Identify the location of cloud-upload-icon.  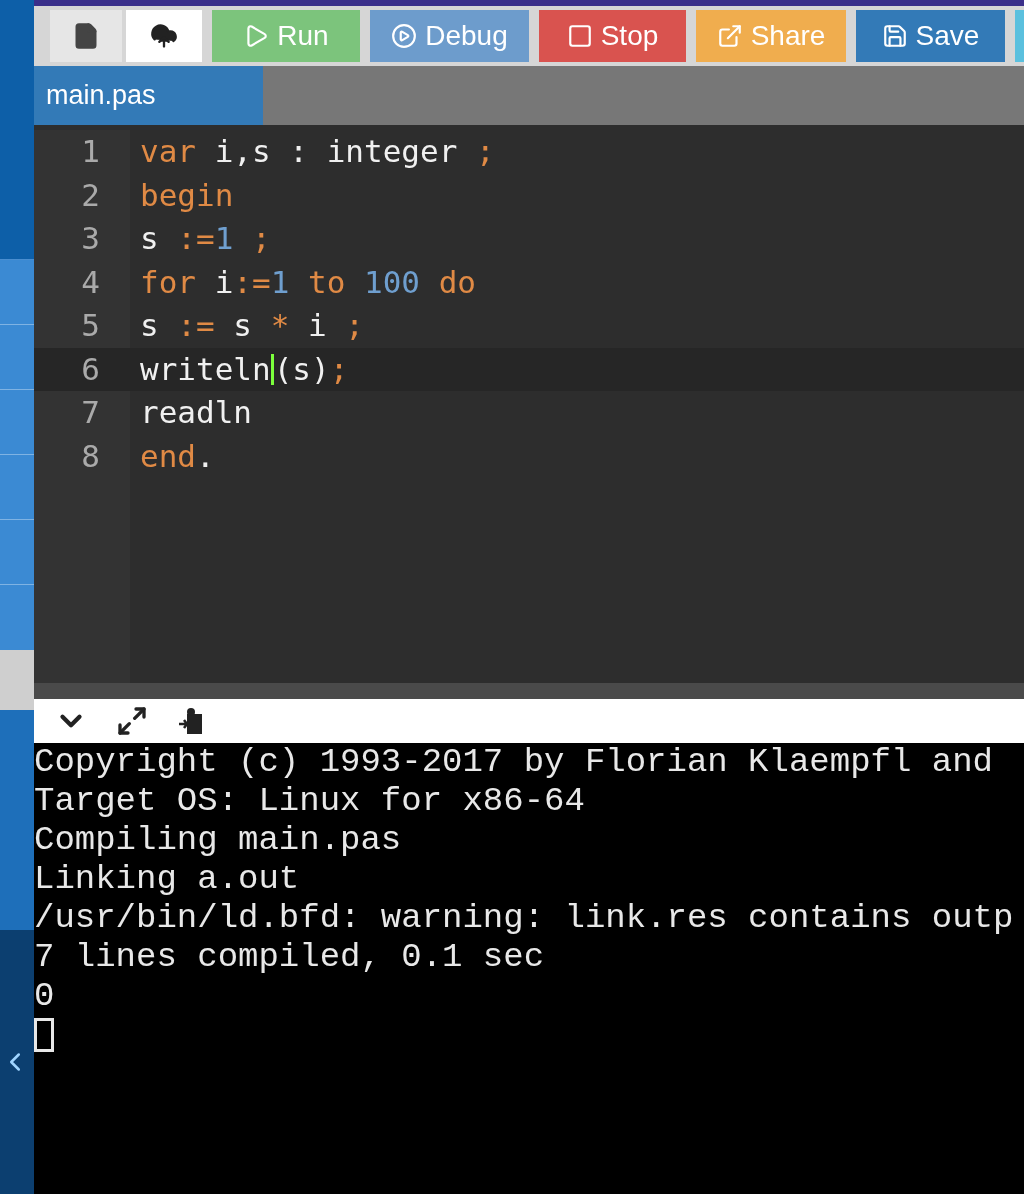
(164, 36).